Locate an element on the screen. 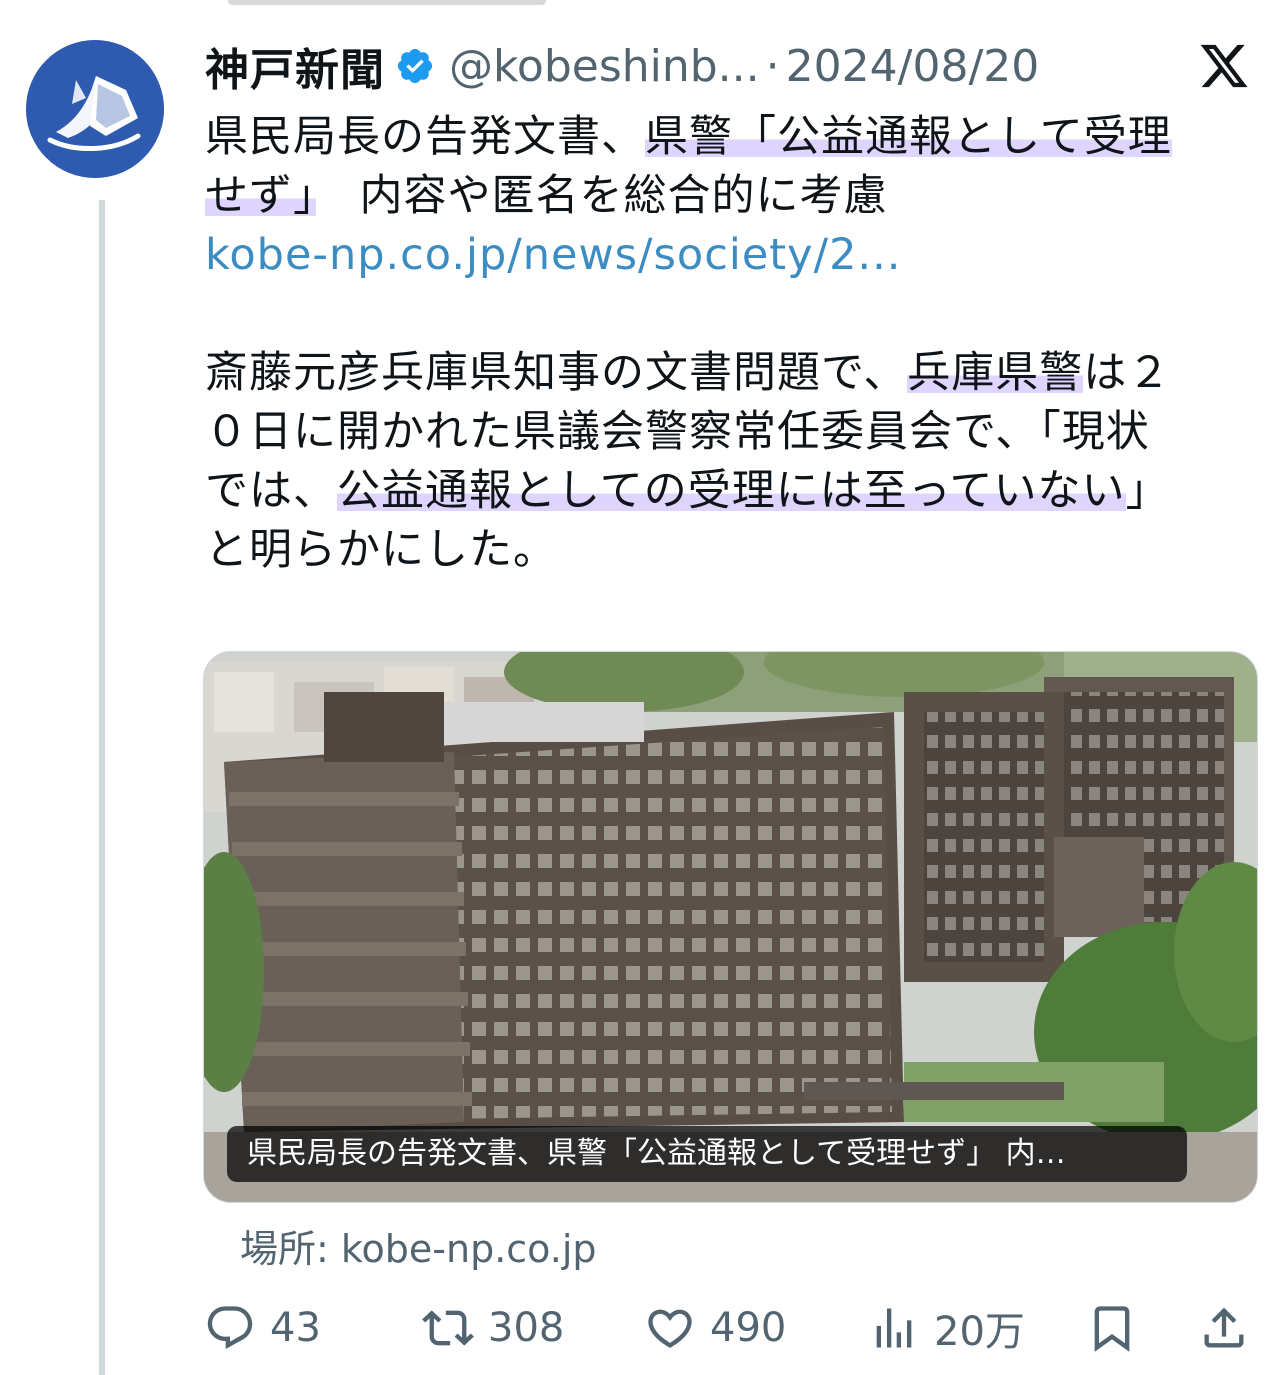  heart-icon is located at coordinates (670, 1328).